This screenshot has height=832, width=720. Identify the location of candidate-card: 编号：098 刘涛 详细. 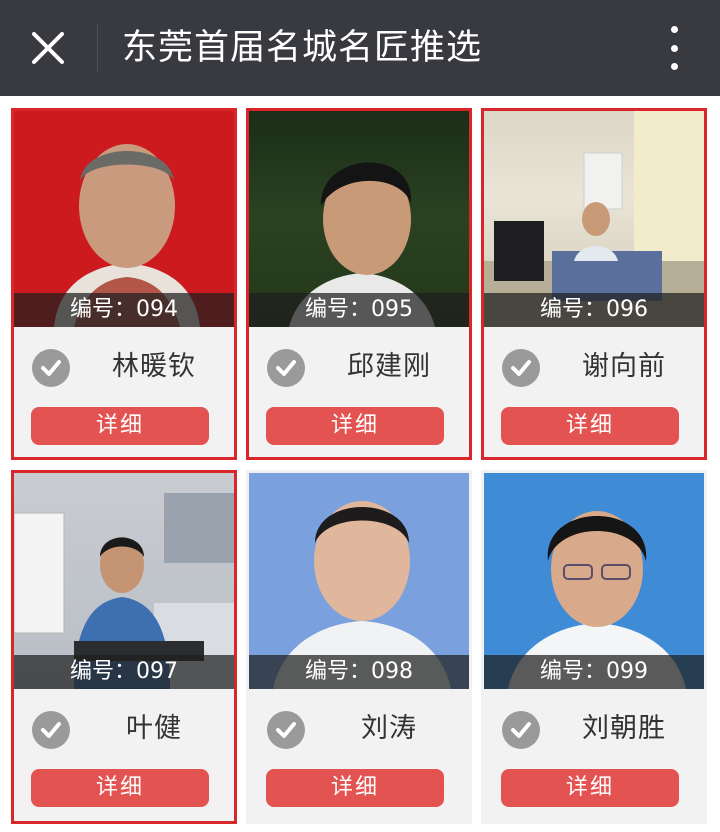
(359, 647).